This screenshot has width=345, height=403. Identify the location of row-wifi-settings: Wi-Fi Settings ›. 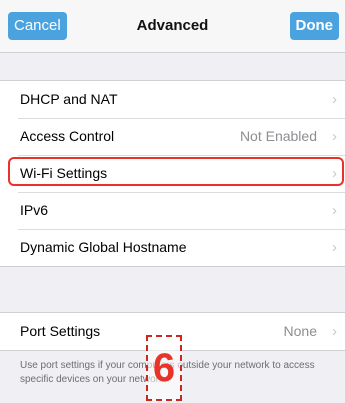
(172, 173).